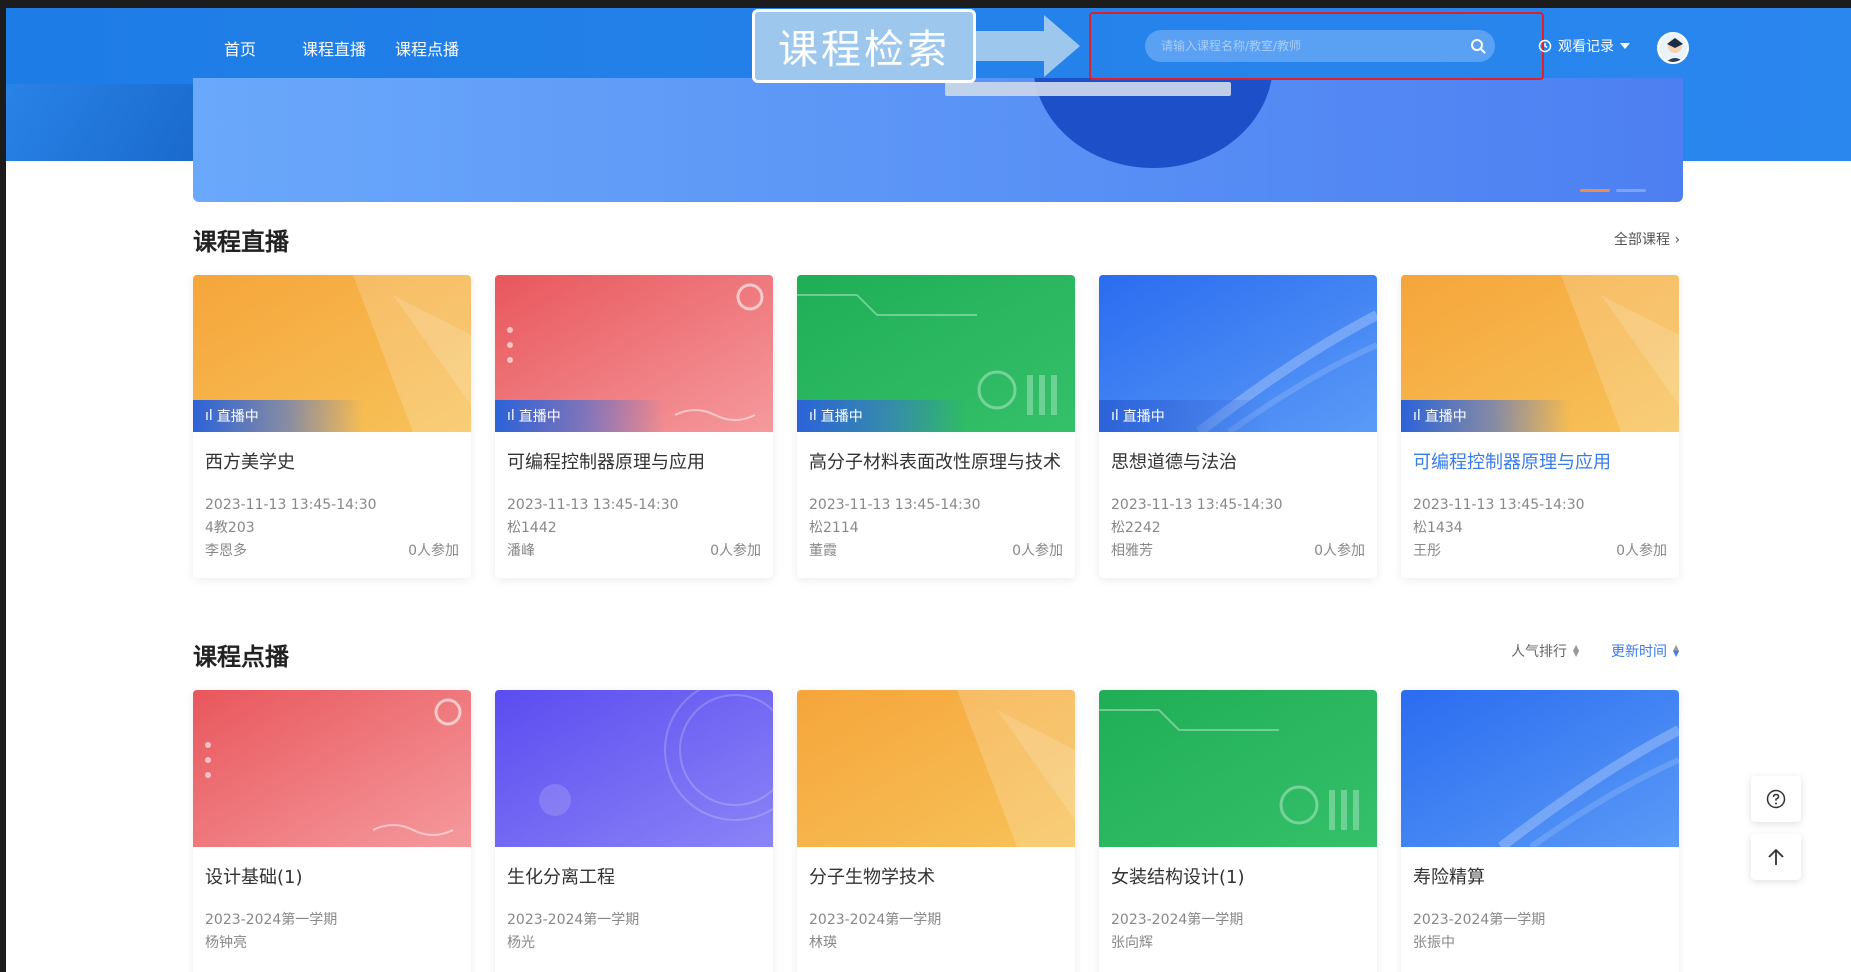 The width and height of the screenshot is (1851, 972). What do you see at coordinates (334, 48) in the screenshot?
I see `nav-live: 课程直播` at bounding box center [334, 48].